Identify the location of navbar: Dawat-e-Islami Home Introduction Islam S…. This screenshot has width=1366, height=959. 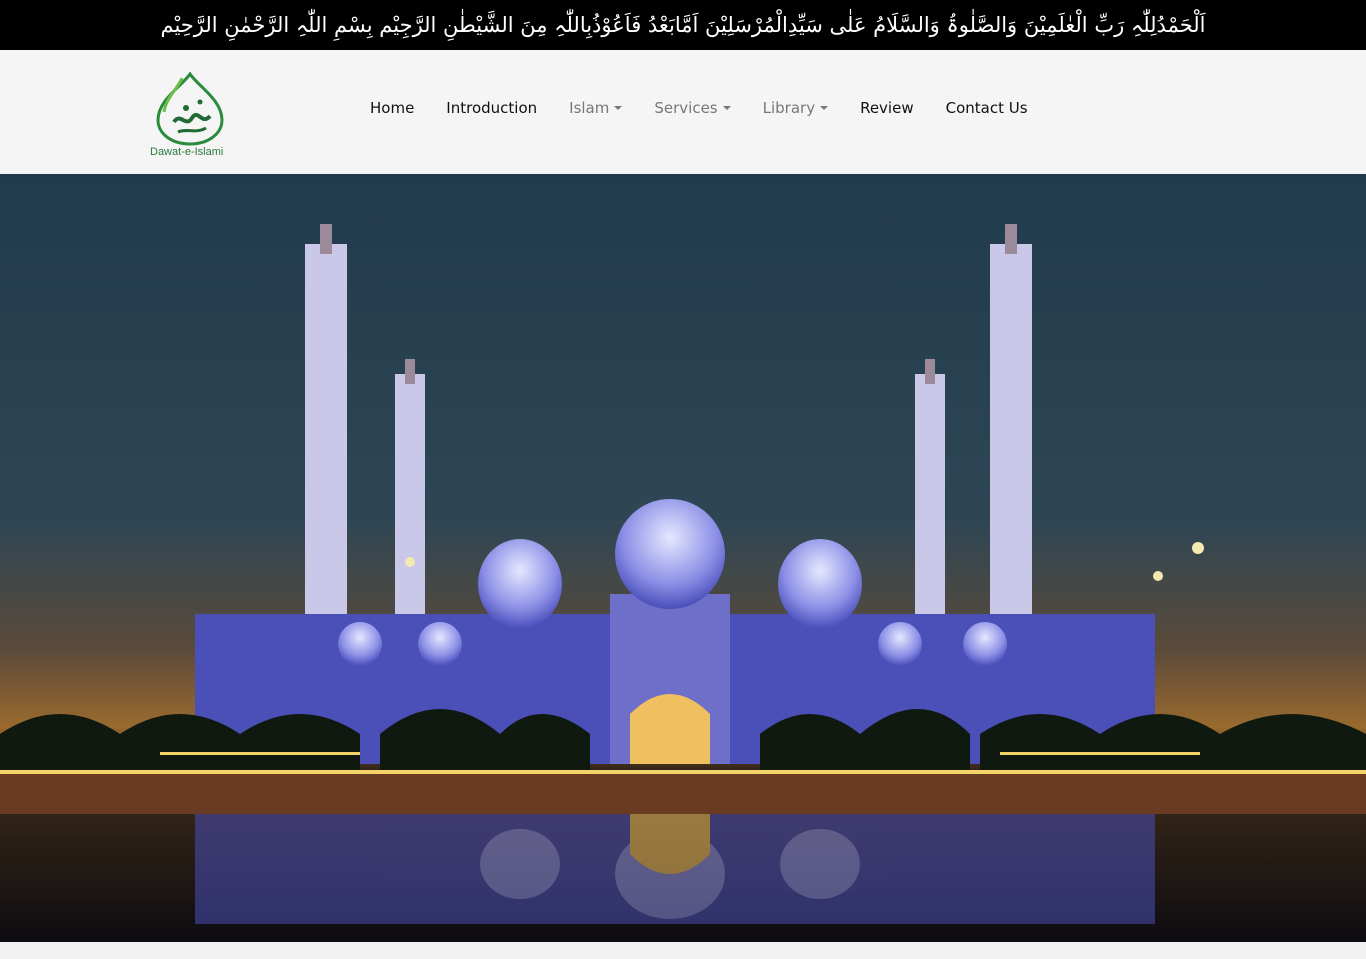
(683, 112).